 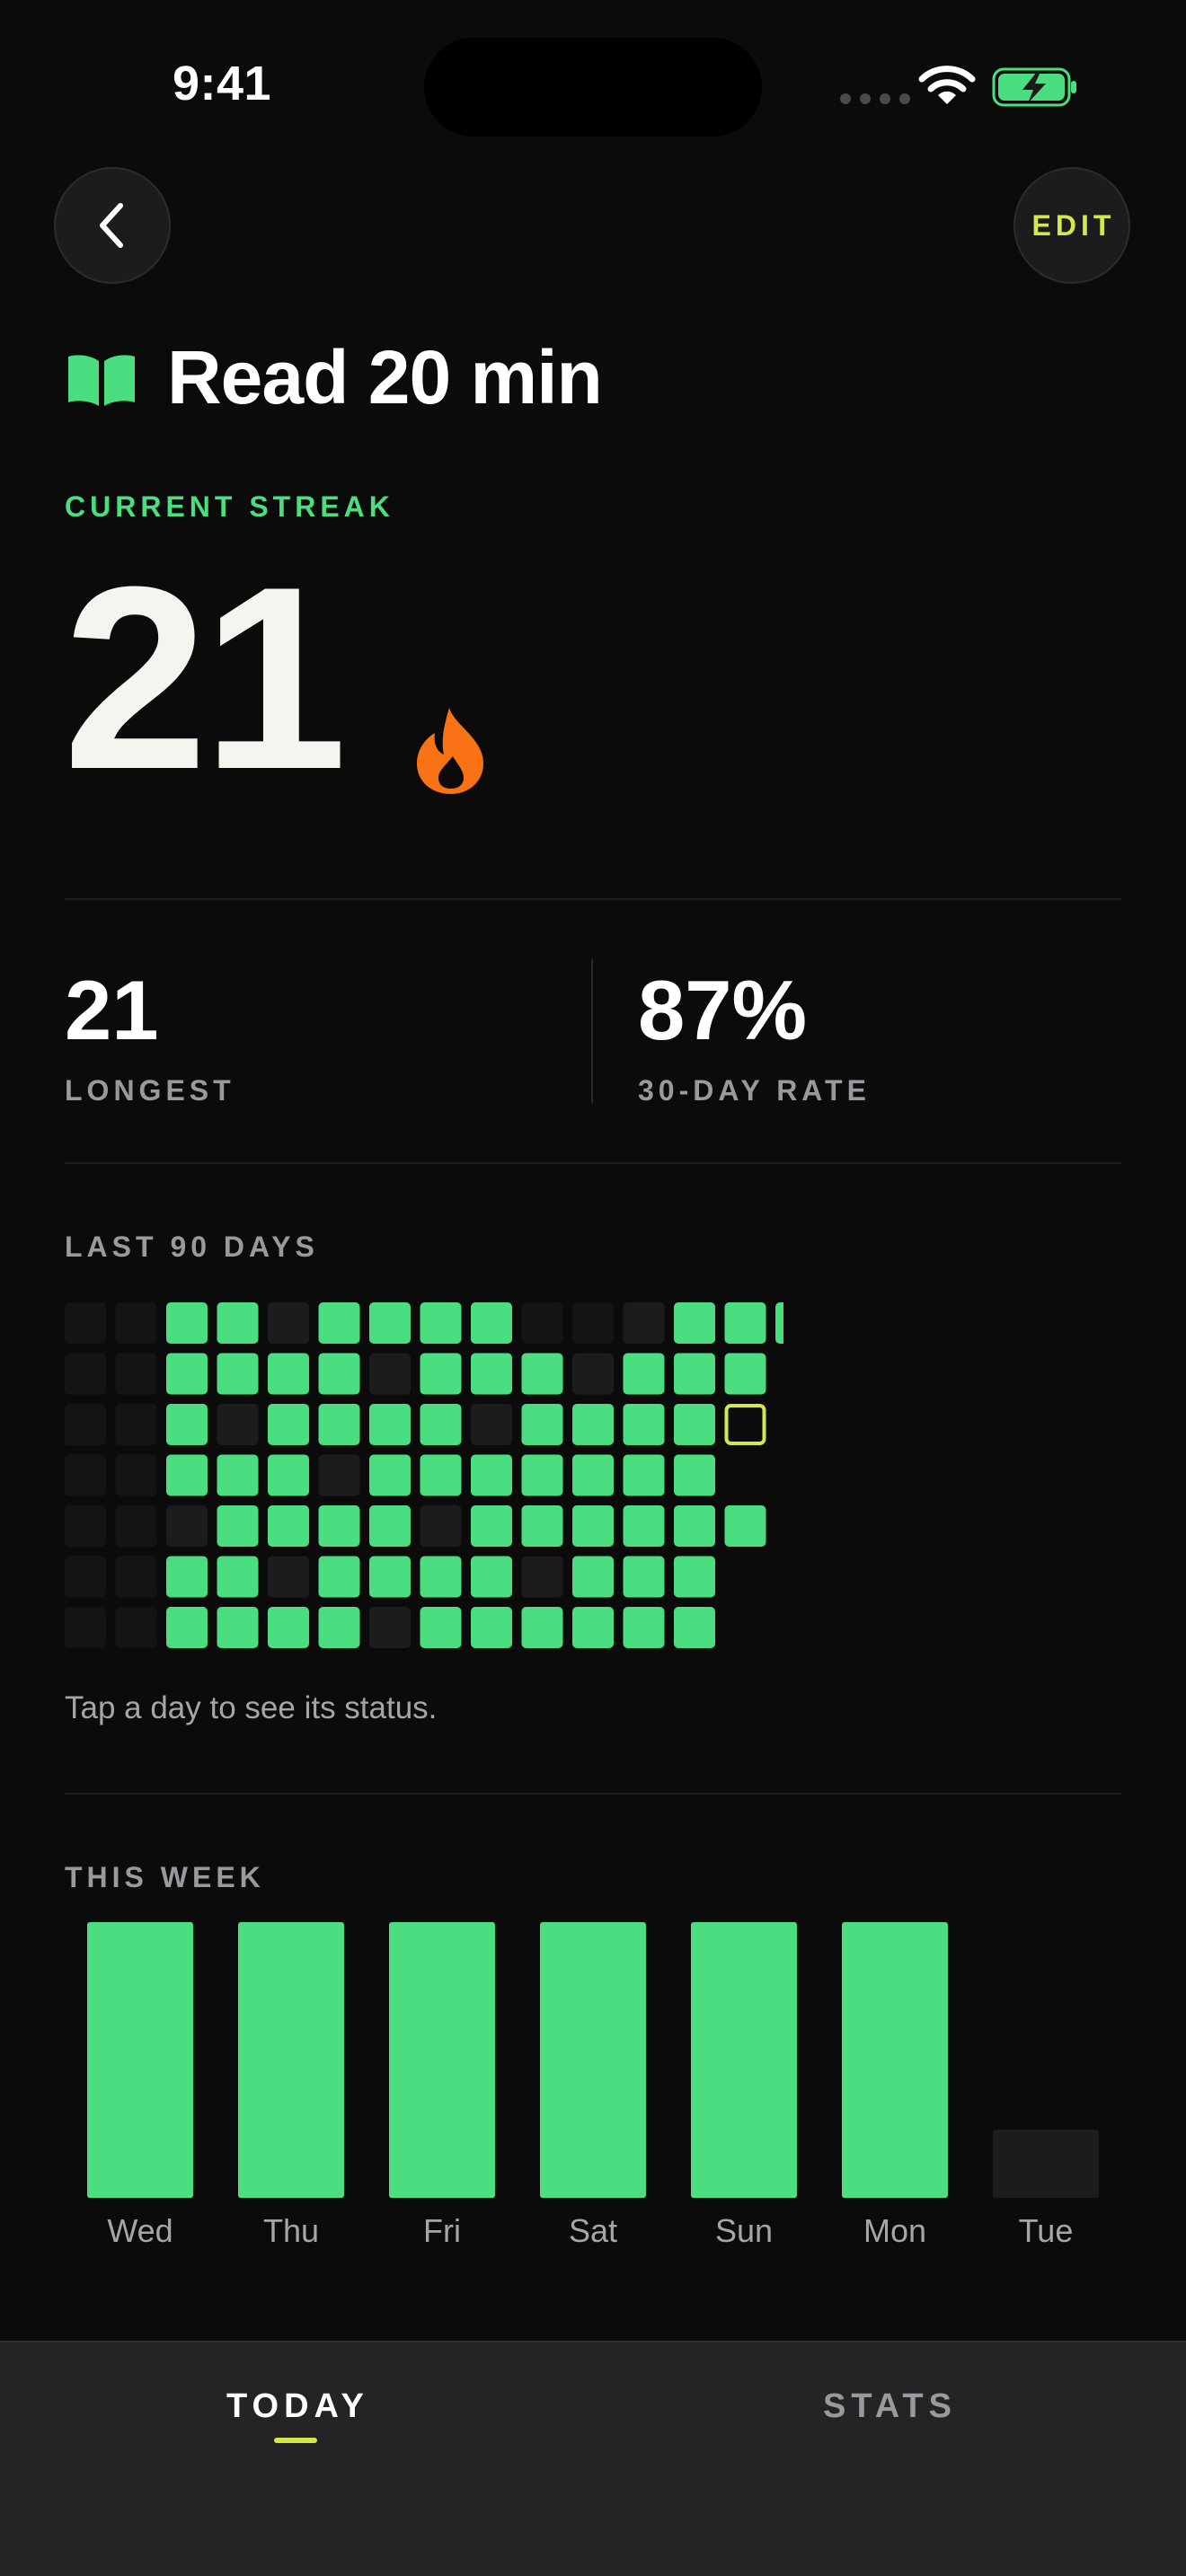 What do you see at coordinates (1071, 225) in the screenshot?
I see `edit-button: EDIT` at bounding box center [1071, 225].